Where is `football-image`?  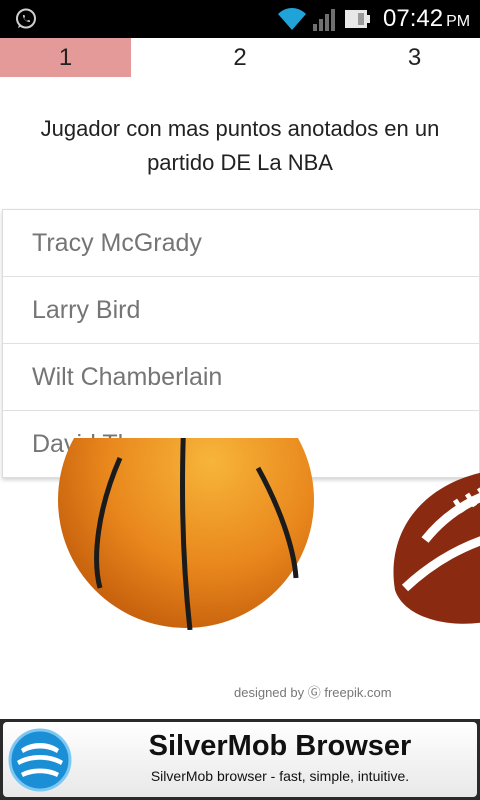 football-image is located at coordinates (436, 548).